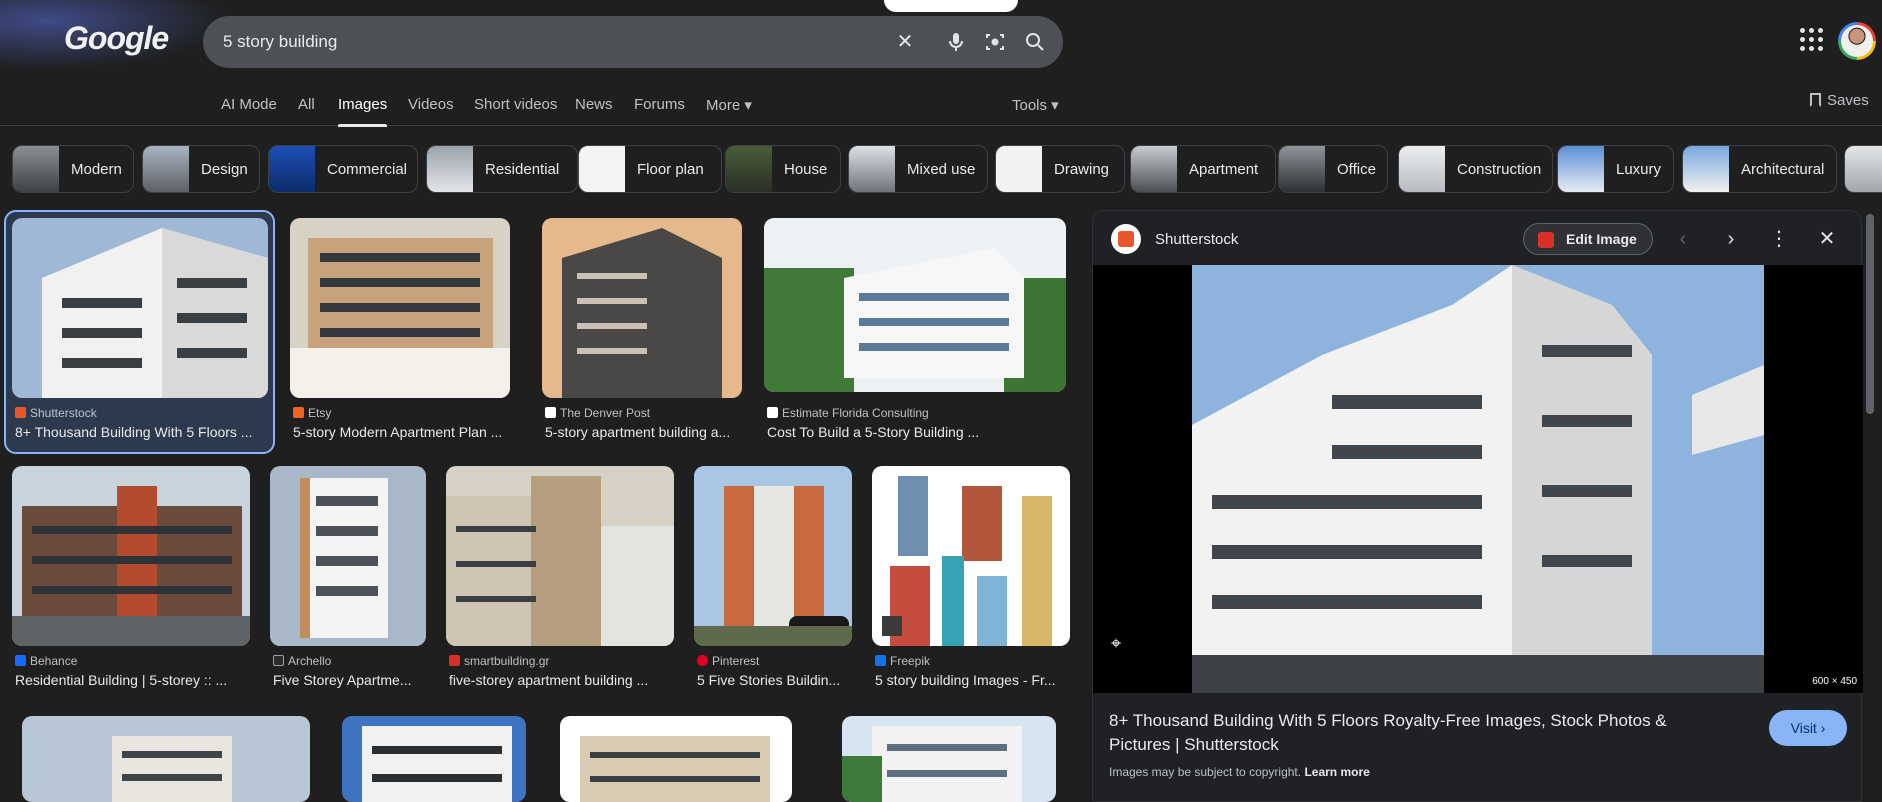  What do you see at coordinates (1683, 239) in the screenshot?
I see `previous-icon: ‹` at bounding box center [1683, 239].